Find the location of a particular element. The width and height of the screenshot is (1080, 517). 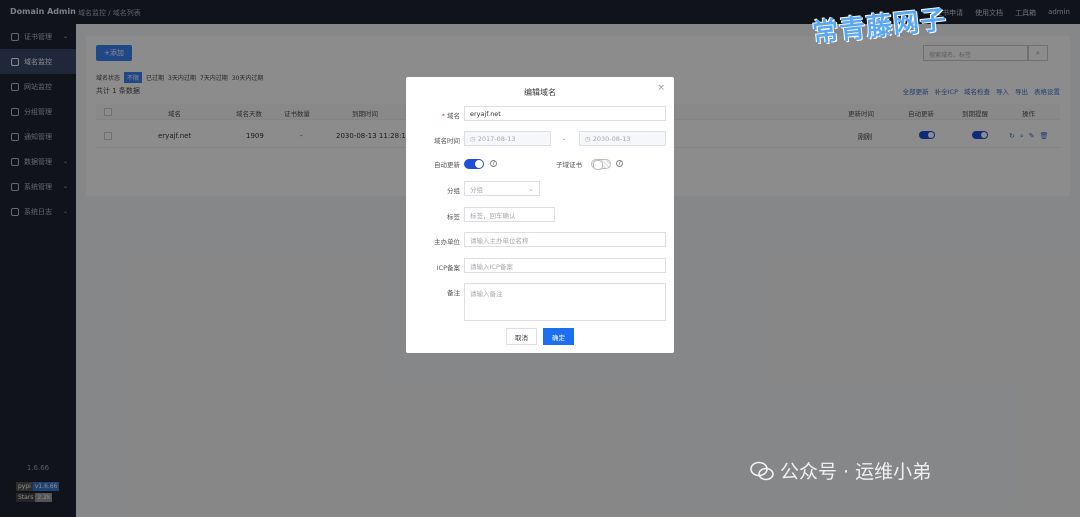

start-date-value: 2017-08-13 is located at coordinates (496, 138).